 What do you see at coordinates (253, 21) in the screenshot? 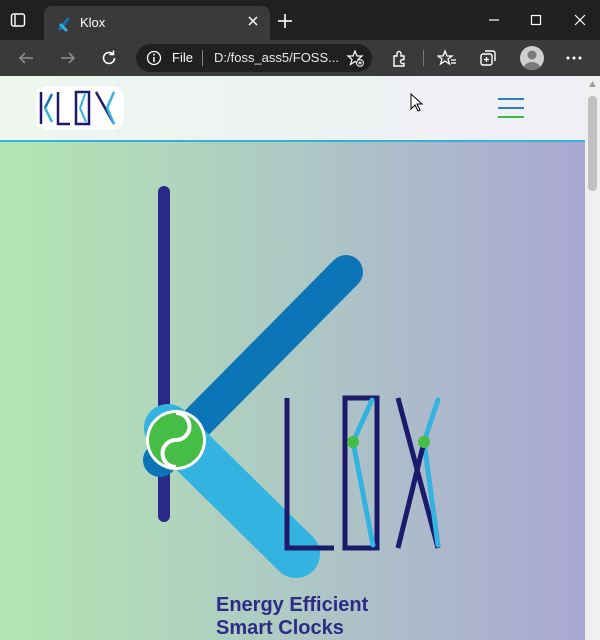
I see `close-icon` at bounding box center [253, 21].